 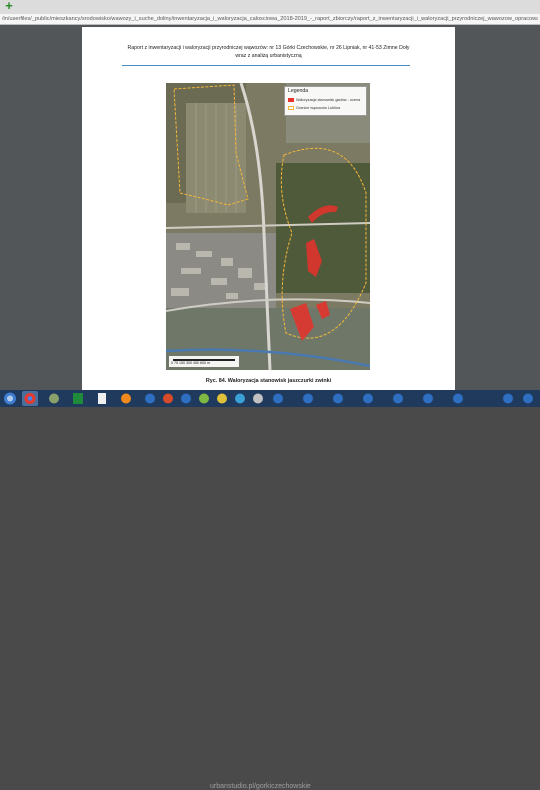 I want to click on scale-labels: 0 75 150 300 450 600 m, so click(x=190, y=363).